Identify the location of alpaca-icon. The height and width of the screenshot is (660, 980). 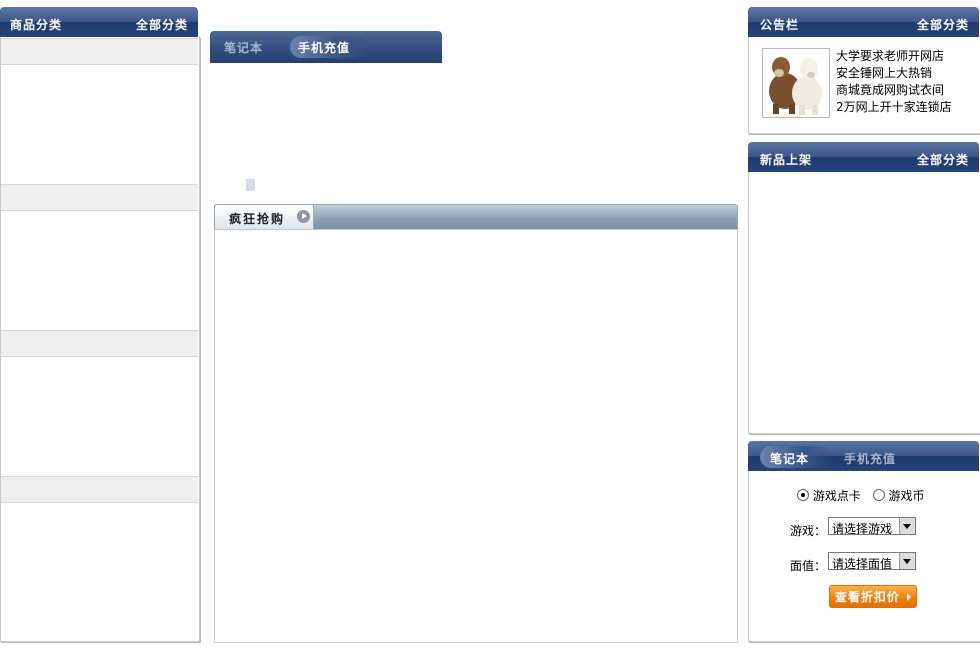
(796, 83).